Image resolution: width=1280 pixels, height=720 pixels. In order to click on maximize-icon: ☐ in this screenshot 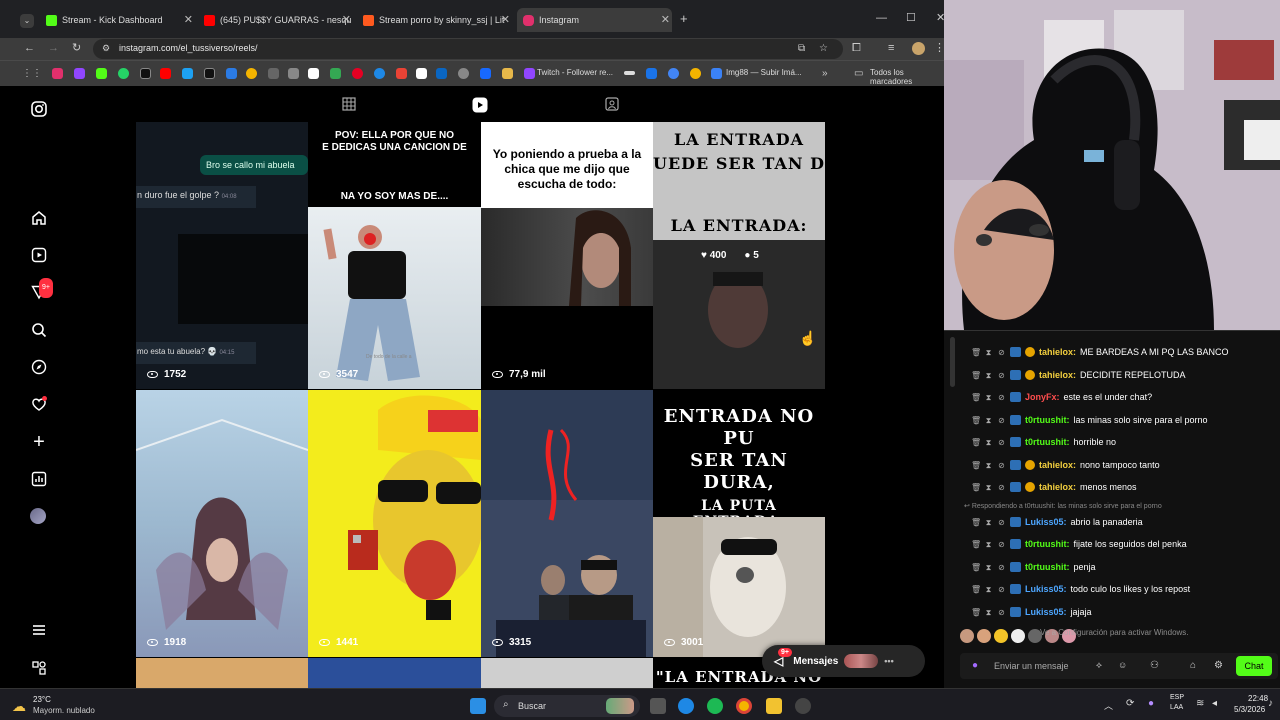, I will do `click(911, 18)`.